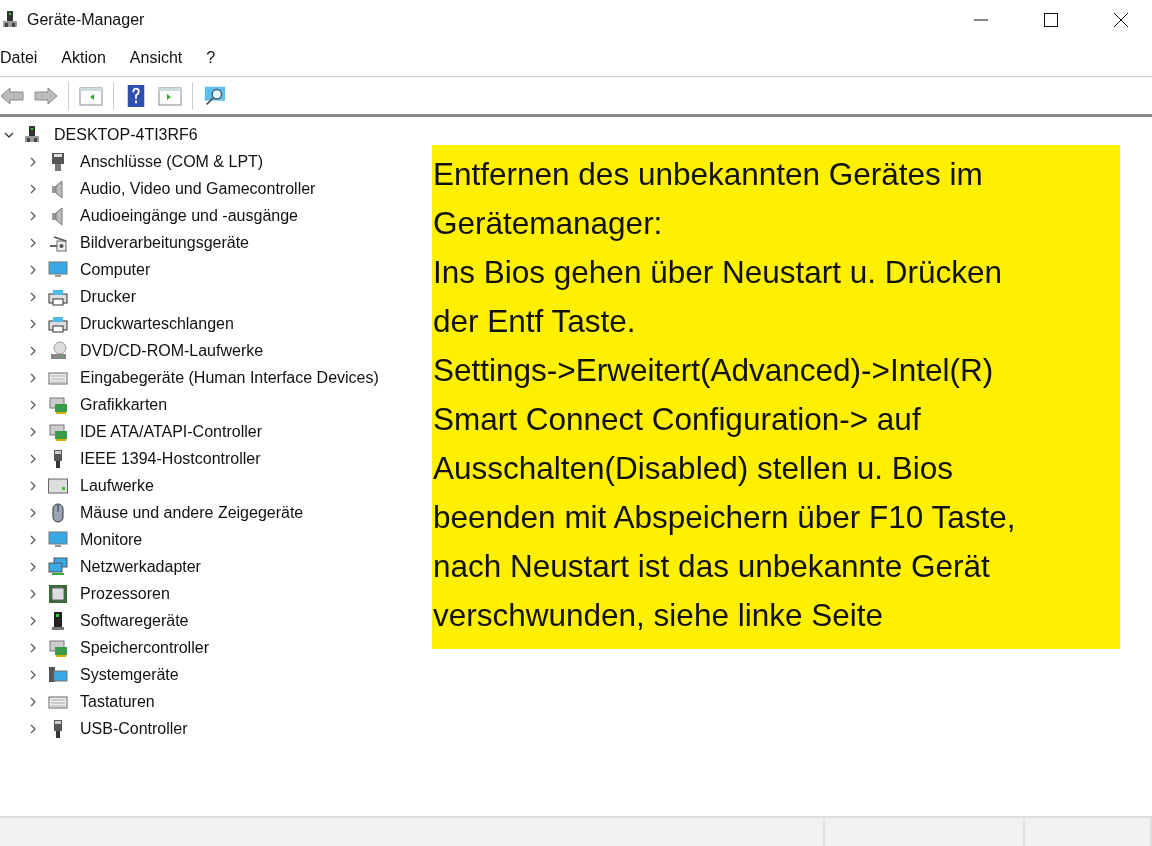 This screenshot has width=1152, height=846. Describe the element at coordinates (58, 593) in the screenshot. I see `chip-icon` at that location.